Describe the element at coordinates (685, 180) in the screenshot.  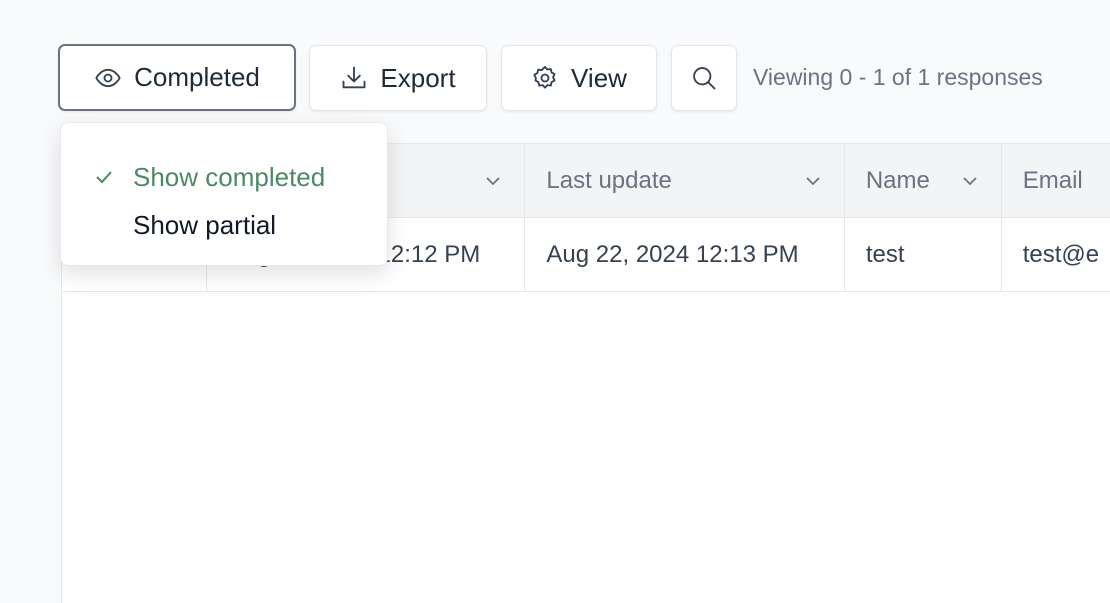
I see `column-header-last-update: Last update` at that location.